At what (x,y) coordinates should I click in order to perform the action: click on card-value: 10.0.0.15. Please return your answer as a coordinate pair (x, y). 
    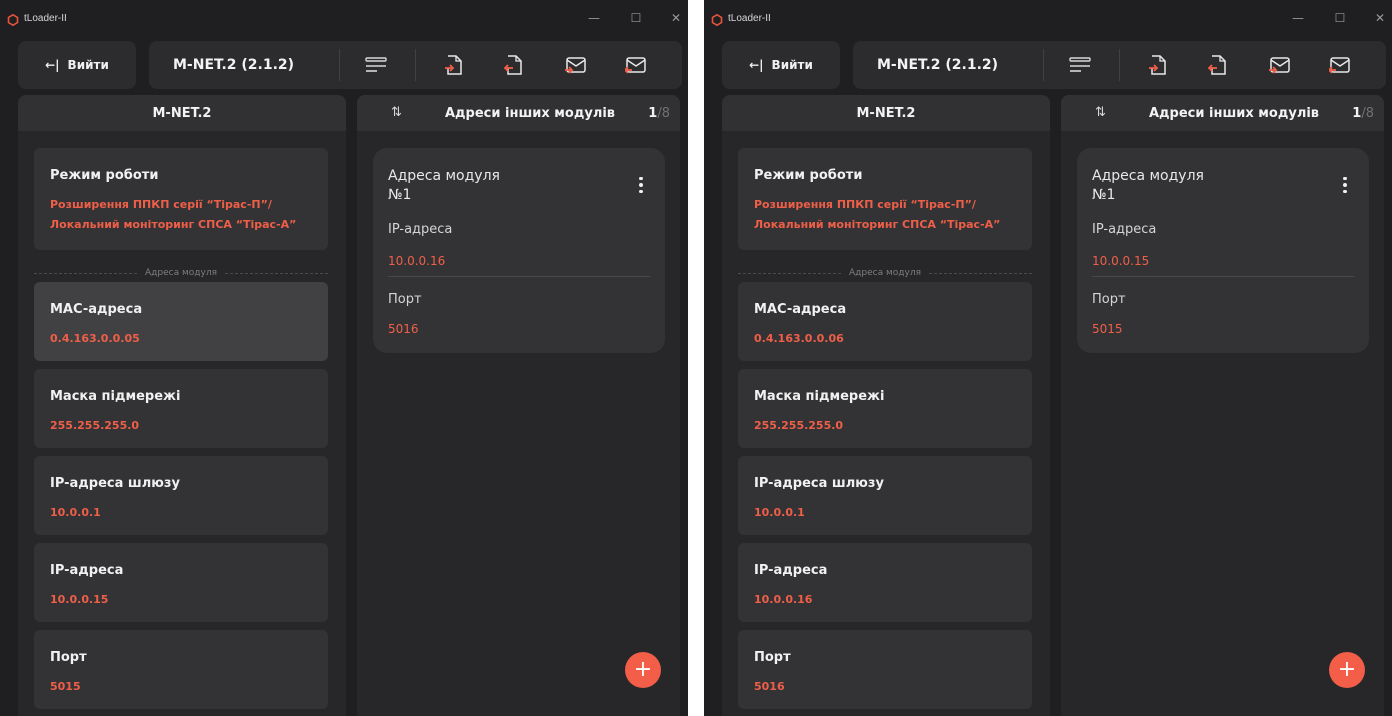
    Looking at the image, I should click on (79, 599).